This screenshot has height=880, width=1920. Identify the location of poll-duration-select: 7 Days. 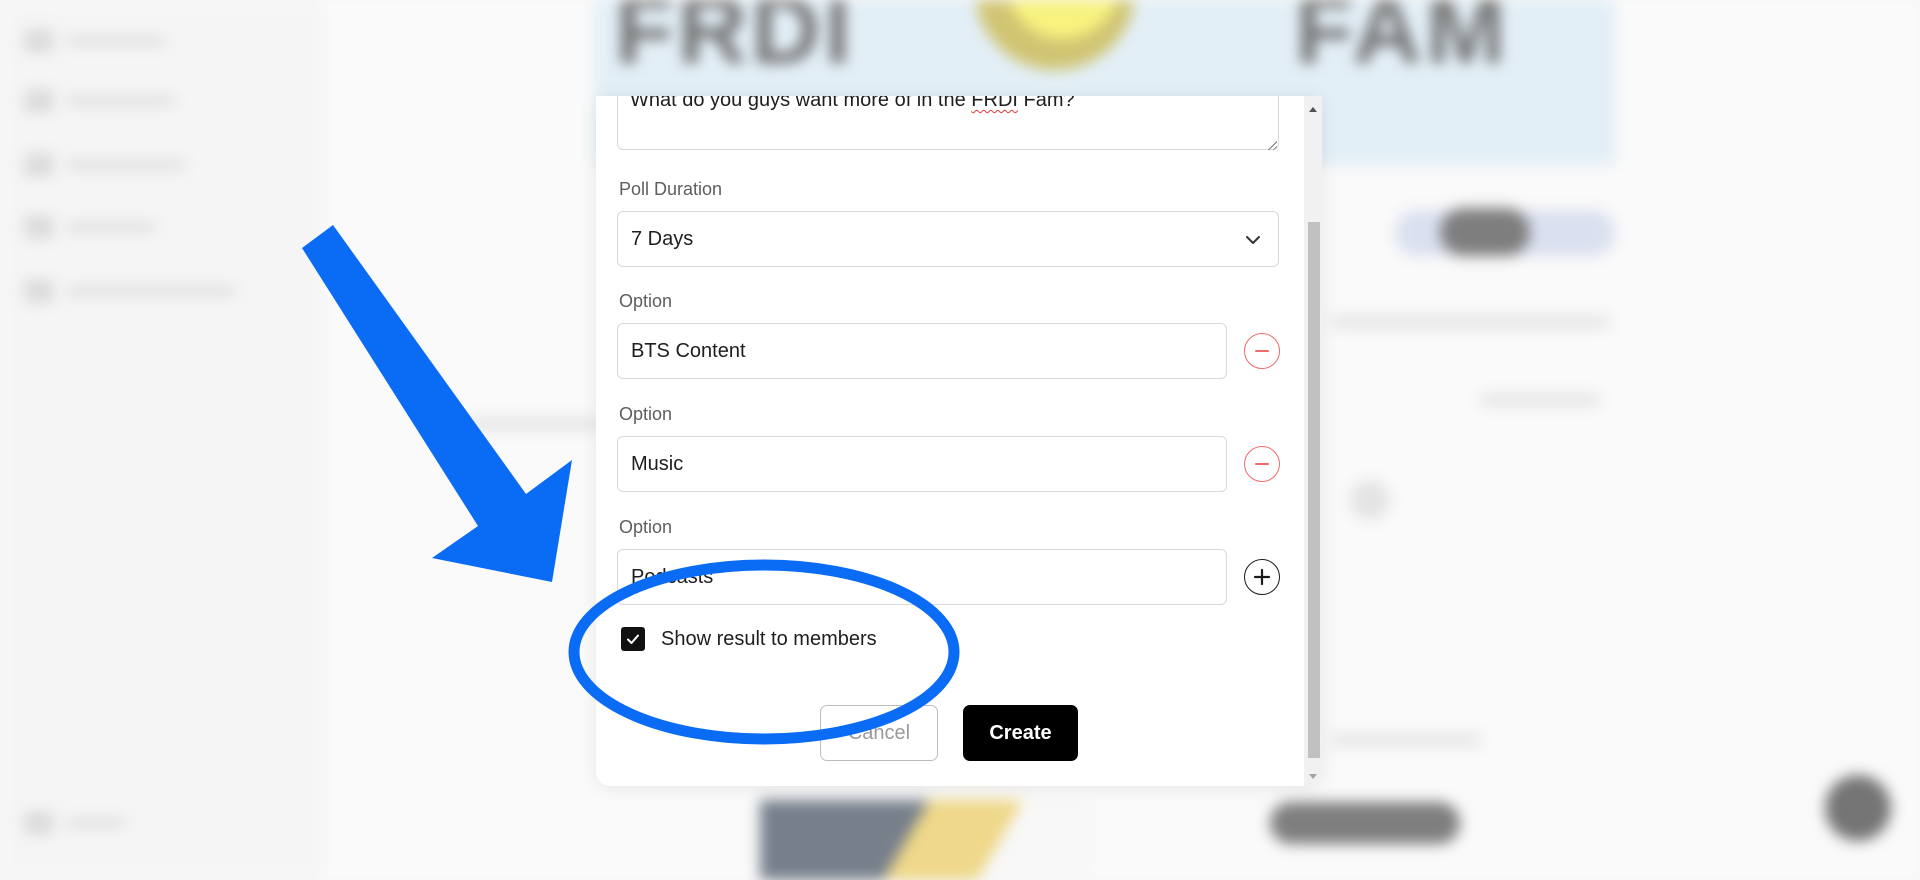
(948, 239).